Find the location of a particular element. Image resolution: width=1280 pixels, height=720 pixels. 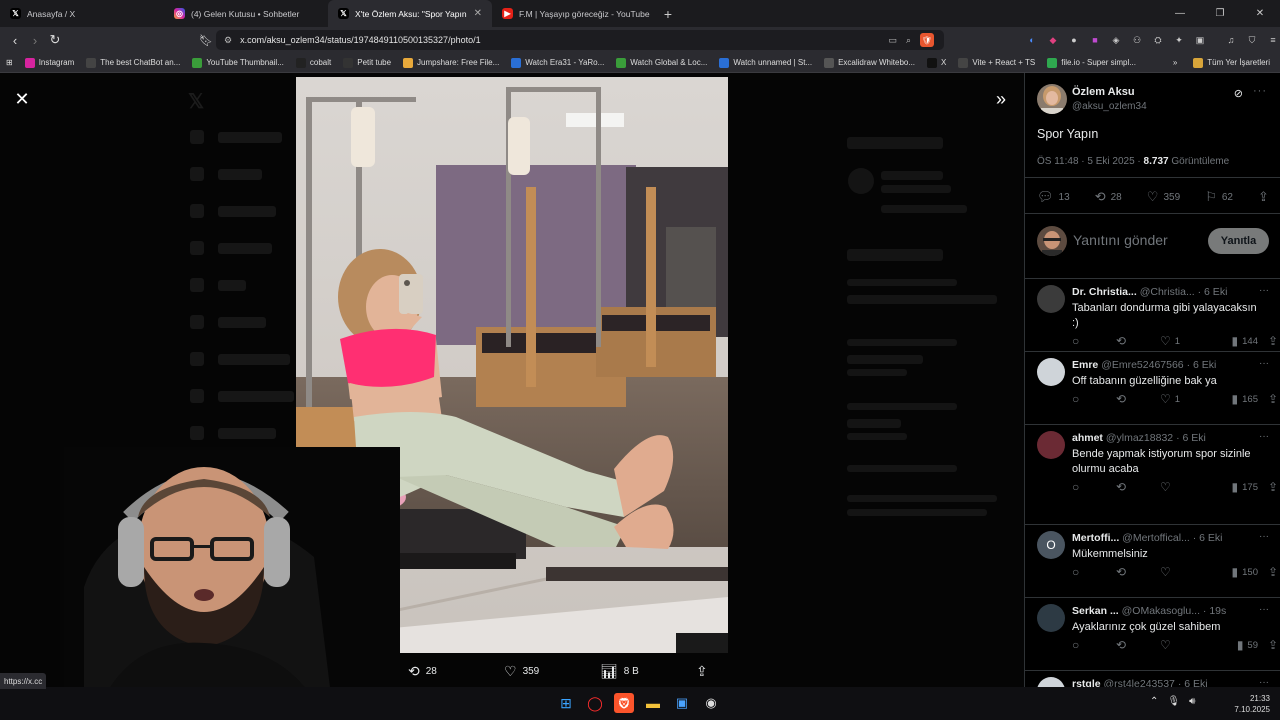

extension-icon: ⛭ is located at coordinates (1158, 40).